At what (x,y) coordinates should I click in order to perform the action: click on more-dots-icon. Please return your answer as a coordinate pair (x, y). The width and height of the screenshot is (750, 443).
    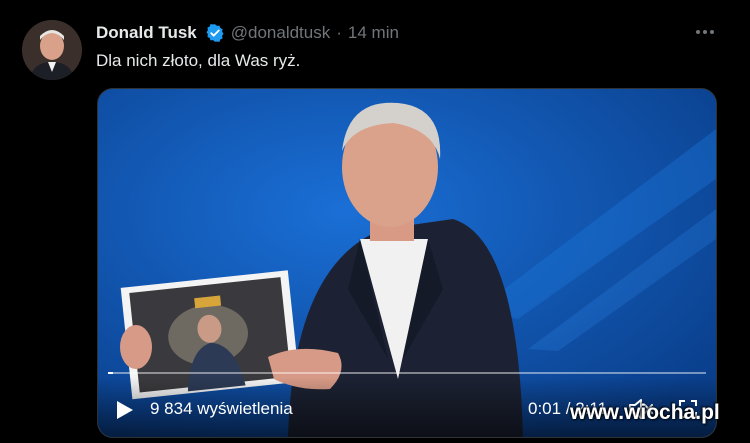
    Looking at the image, I should click on (705, 34).